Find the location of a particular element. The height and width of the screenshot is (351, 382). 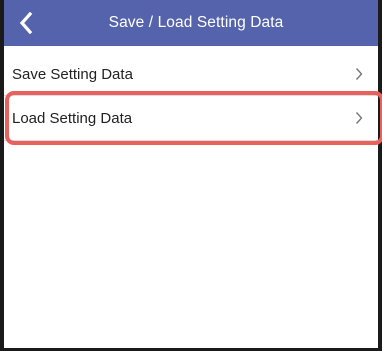

page-title: Save / Load Setting Data is located at coordinates (196, 22).